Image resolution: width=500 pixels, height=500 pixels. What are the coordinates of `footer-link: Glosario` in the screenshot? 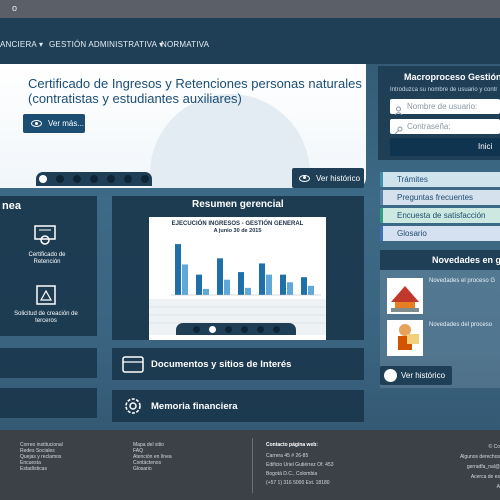 It's located at (152, 469).